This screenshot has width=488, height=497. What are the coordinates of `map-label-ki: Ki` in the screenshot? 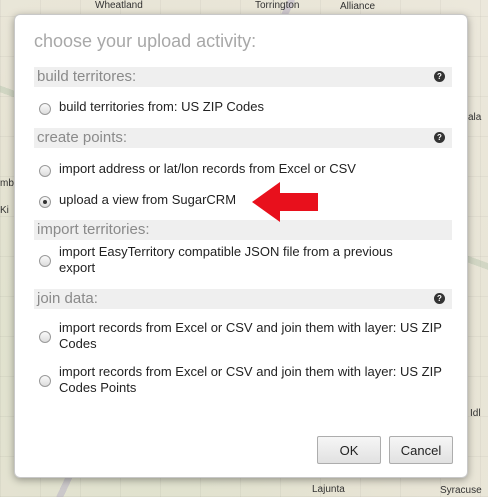 It's located at (4, 210).